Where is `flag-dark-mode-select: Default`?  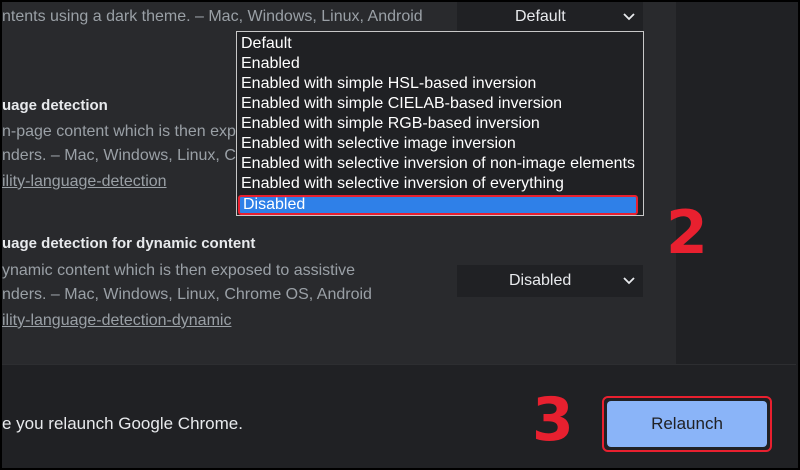
flag-dark-mode-select: Default is located at coordinates (550, 17).